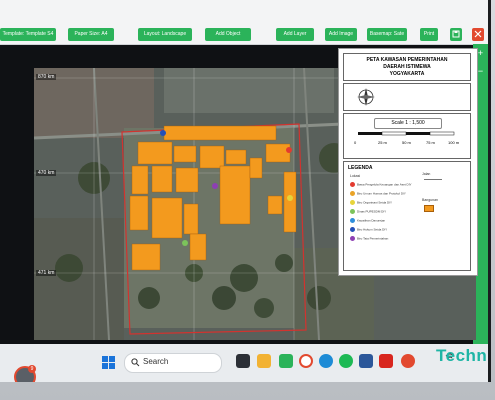 The width and height of the screenshot is (495, 400). I want to click on legend-item: Biro Hukum Setda DIY, so click(368, 230).